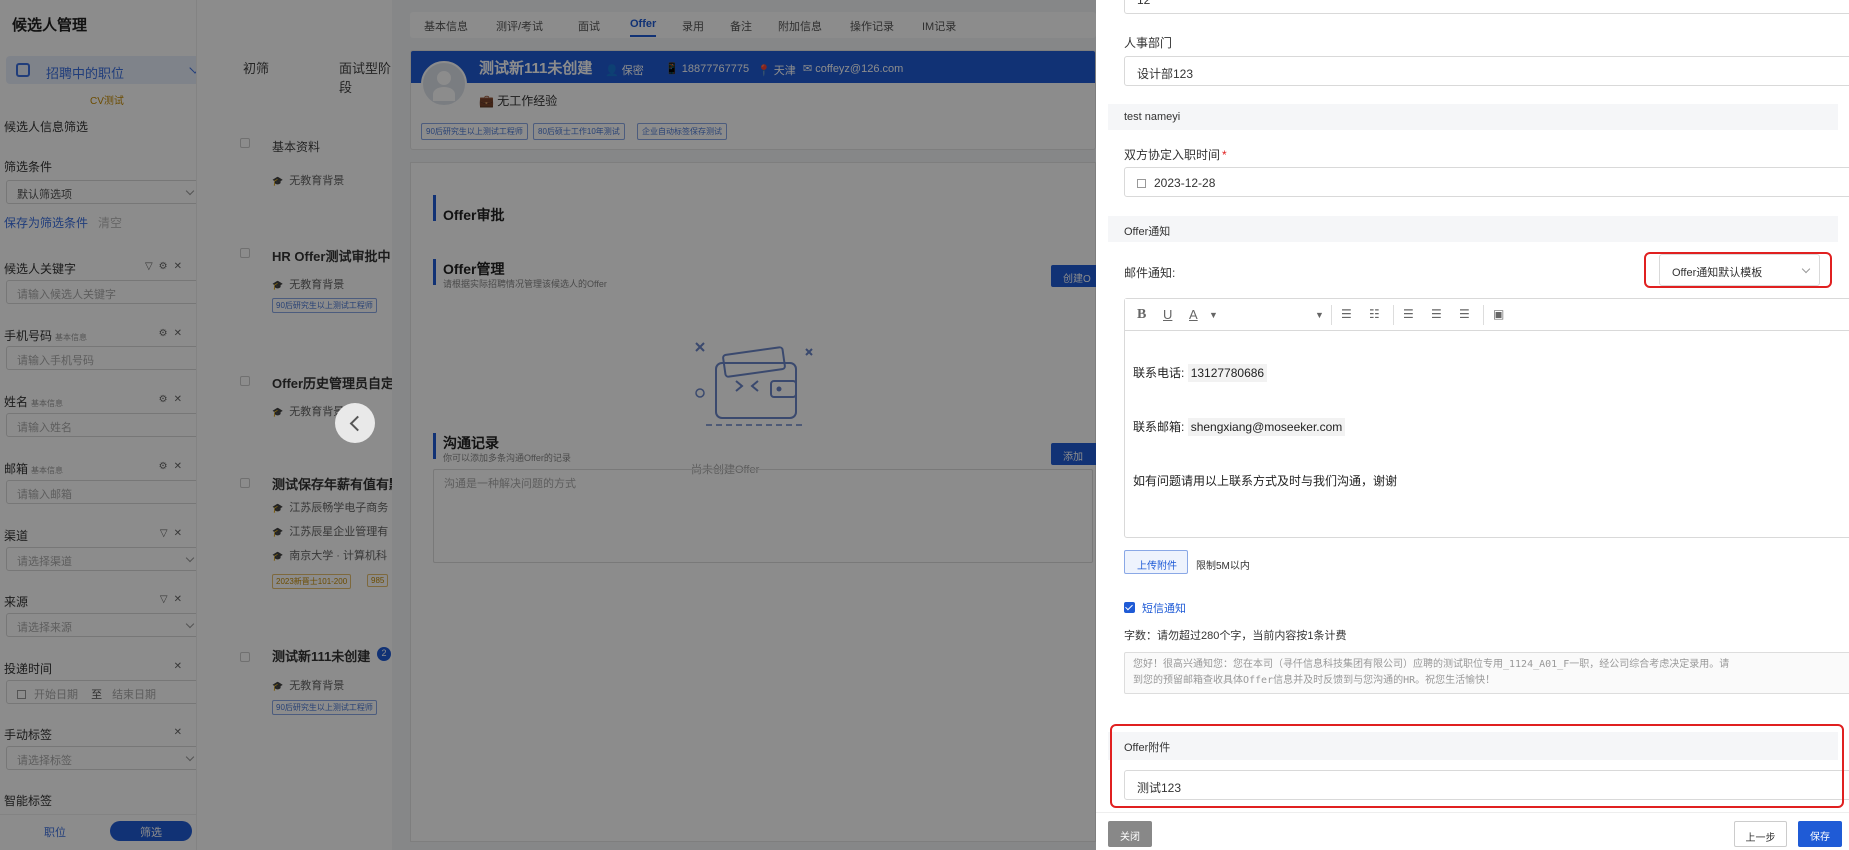 This screenshot has height=850, width=1849. What do you see at coordinates (1487, 315) in the screenshot?
I see `editor-toolbar: B U A ▼ ▼ ☰ ☷ ☰ ☰ ☰ ▣` at bounding box center [1487, 315].